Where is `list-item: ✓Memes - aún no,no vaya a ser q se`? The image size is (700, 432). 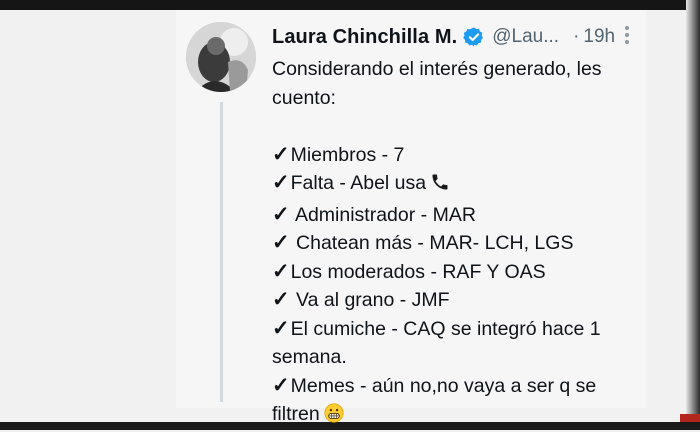
list-item: ✓Memes - aún no,no vaya a ser q se is located at coordinates (452, 386).